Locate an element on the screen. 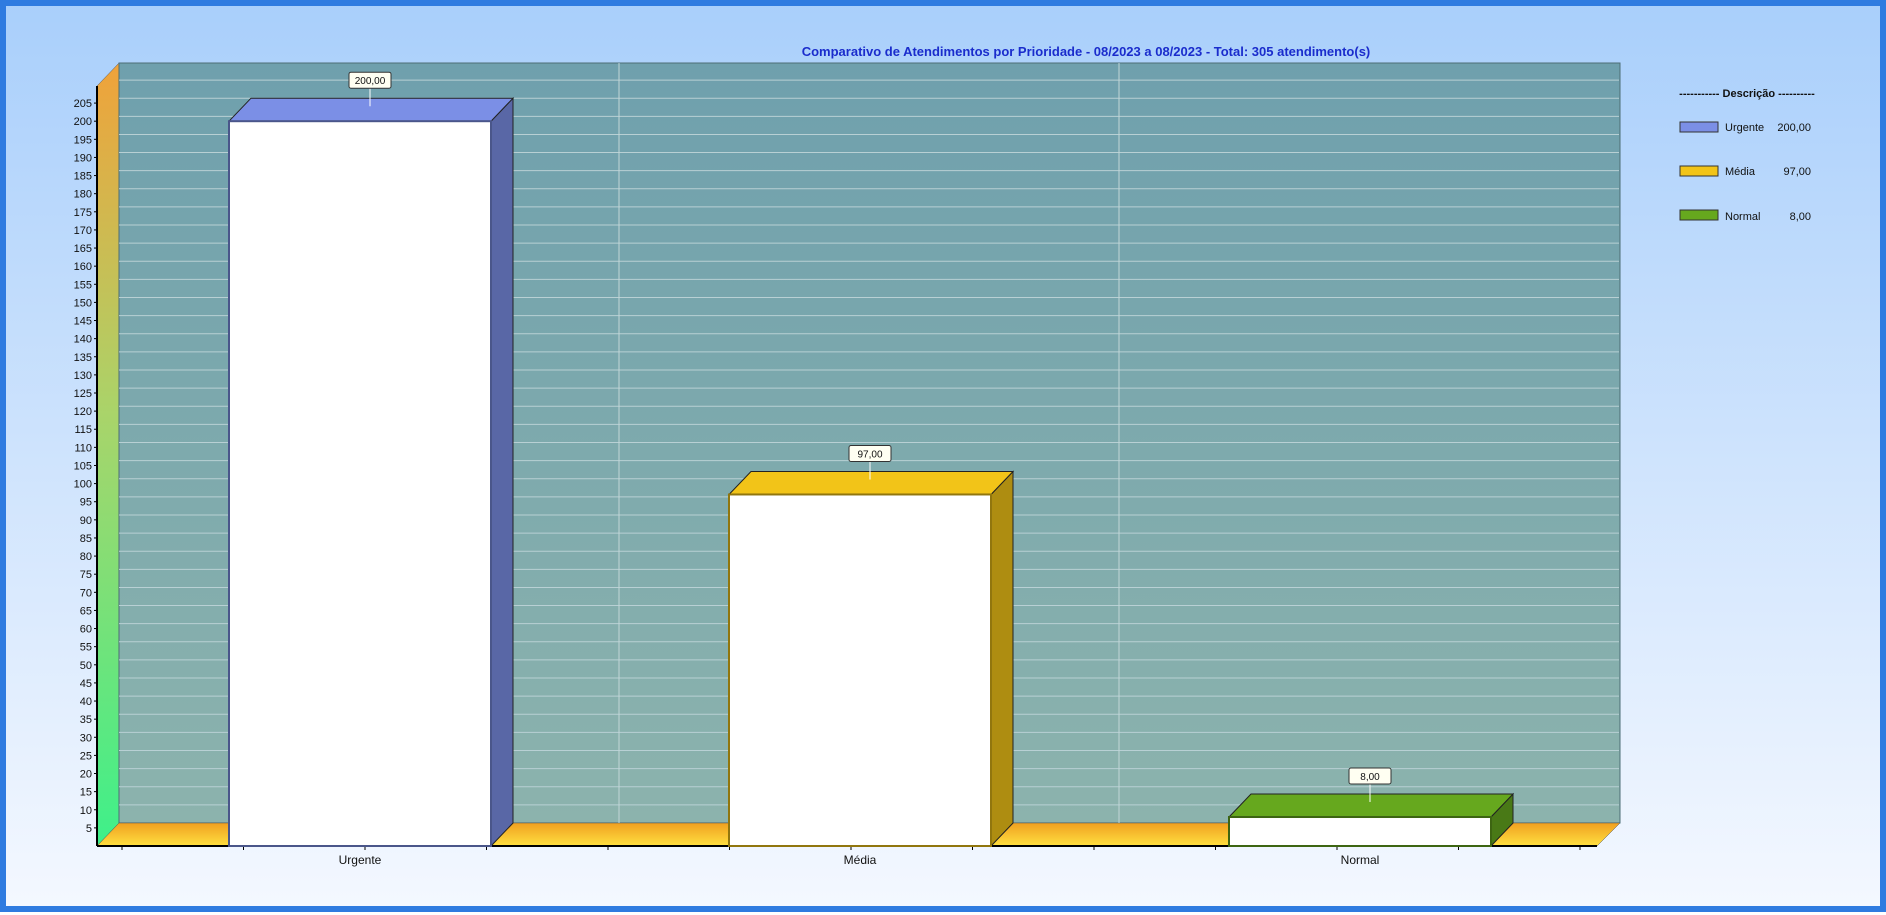 This screenshot has height=915, width=1886. y-tick-label: 110 is located at coordinates (83, 448).